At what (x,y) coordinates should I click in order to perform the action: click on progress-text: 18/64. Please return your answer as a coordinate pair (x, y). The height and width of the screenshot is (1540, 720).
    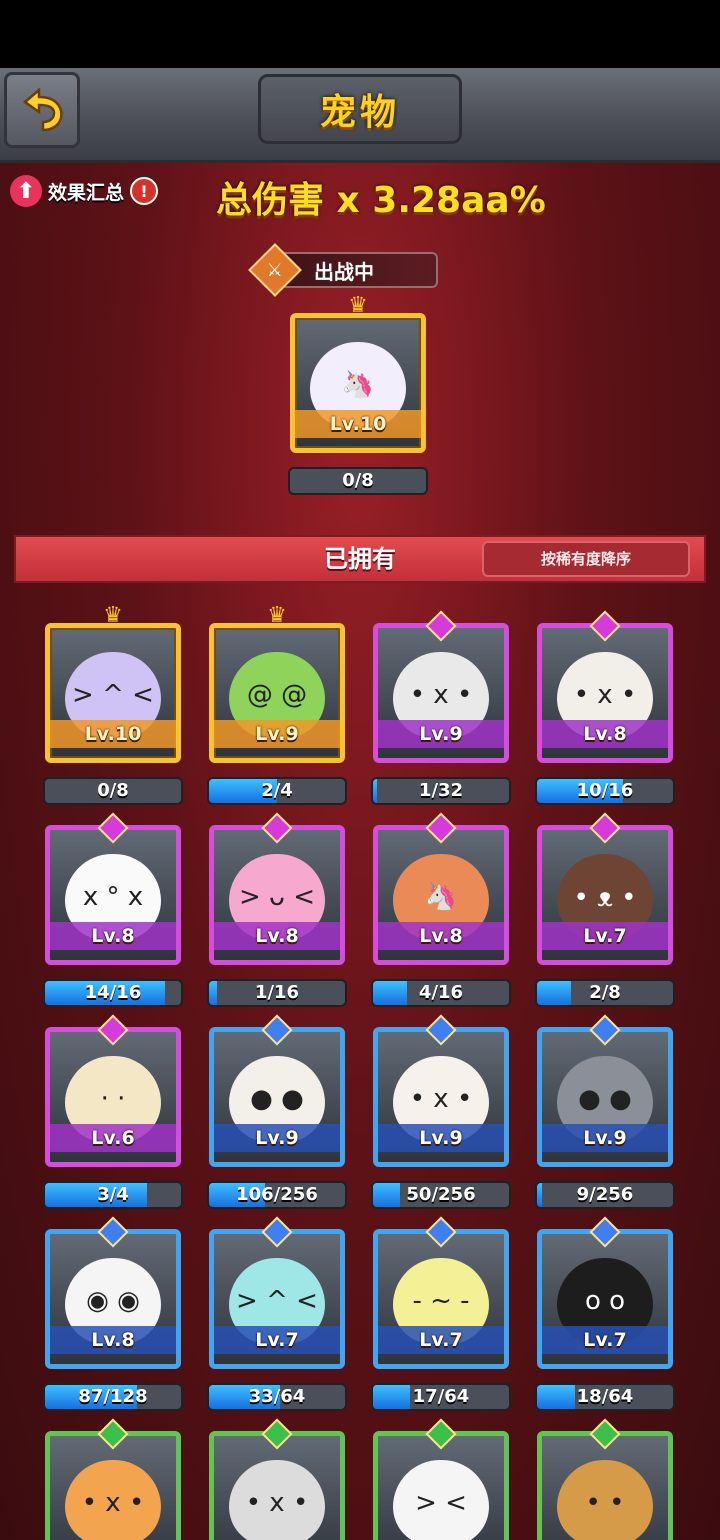
    Looking at the image, I should click on (605, 1396).